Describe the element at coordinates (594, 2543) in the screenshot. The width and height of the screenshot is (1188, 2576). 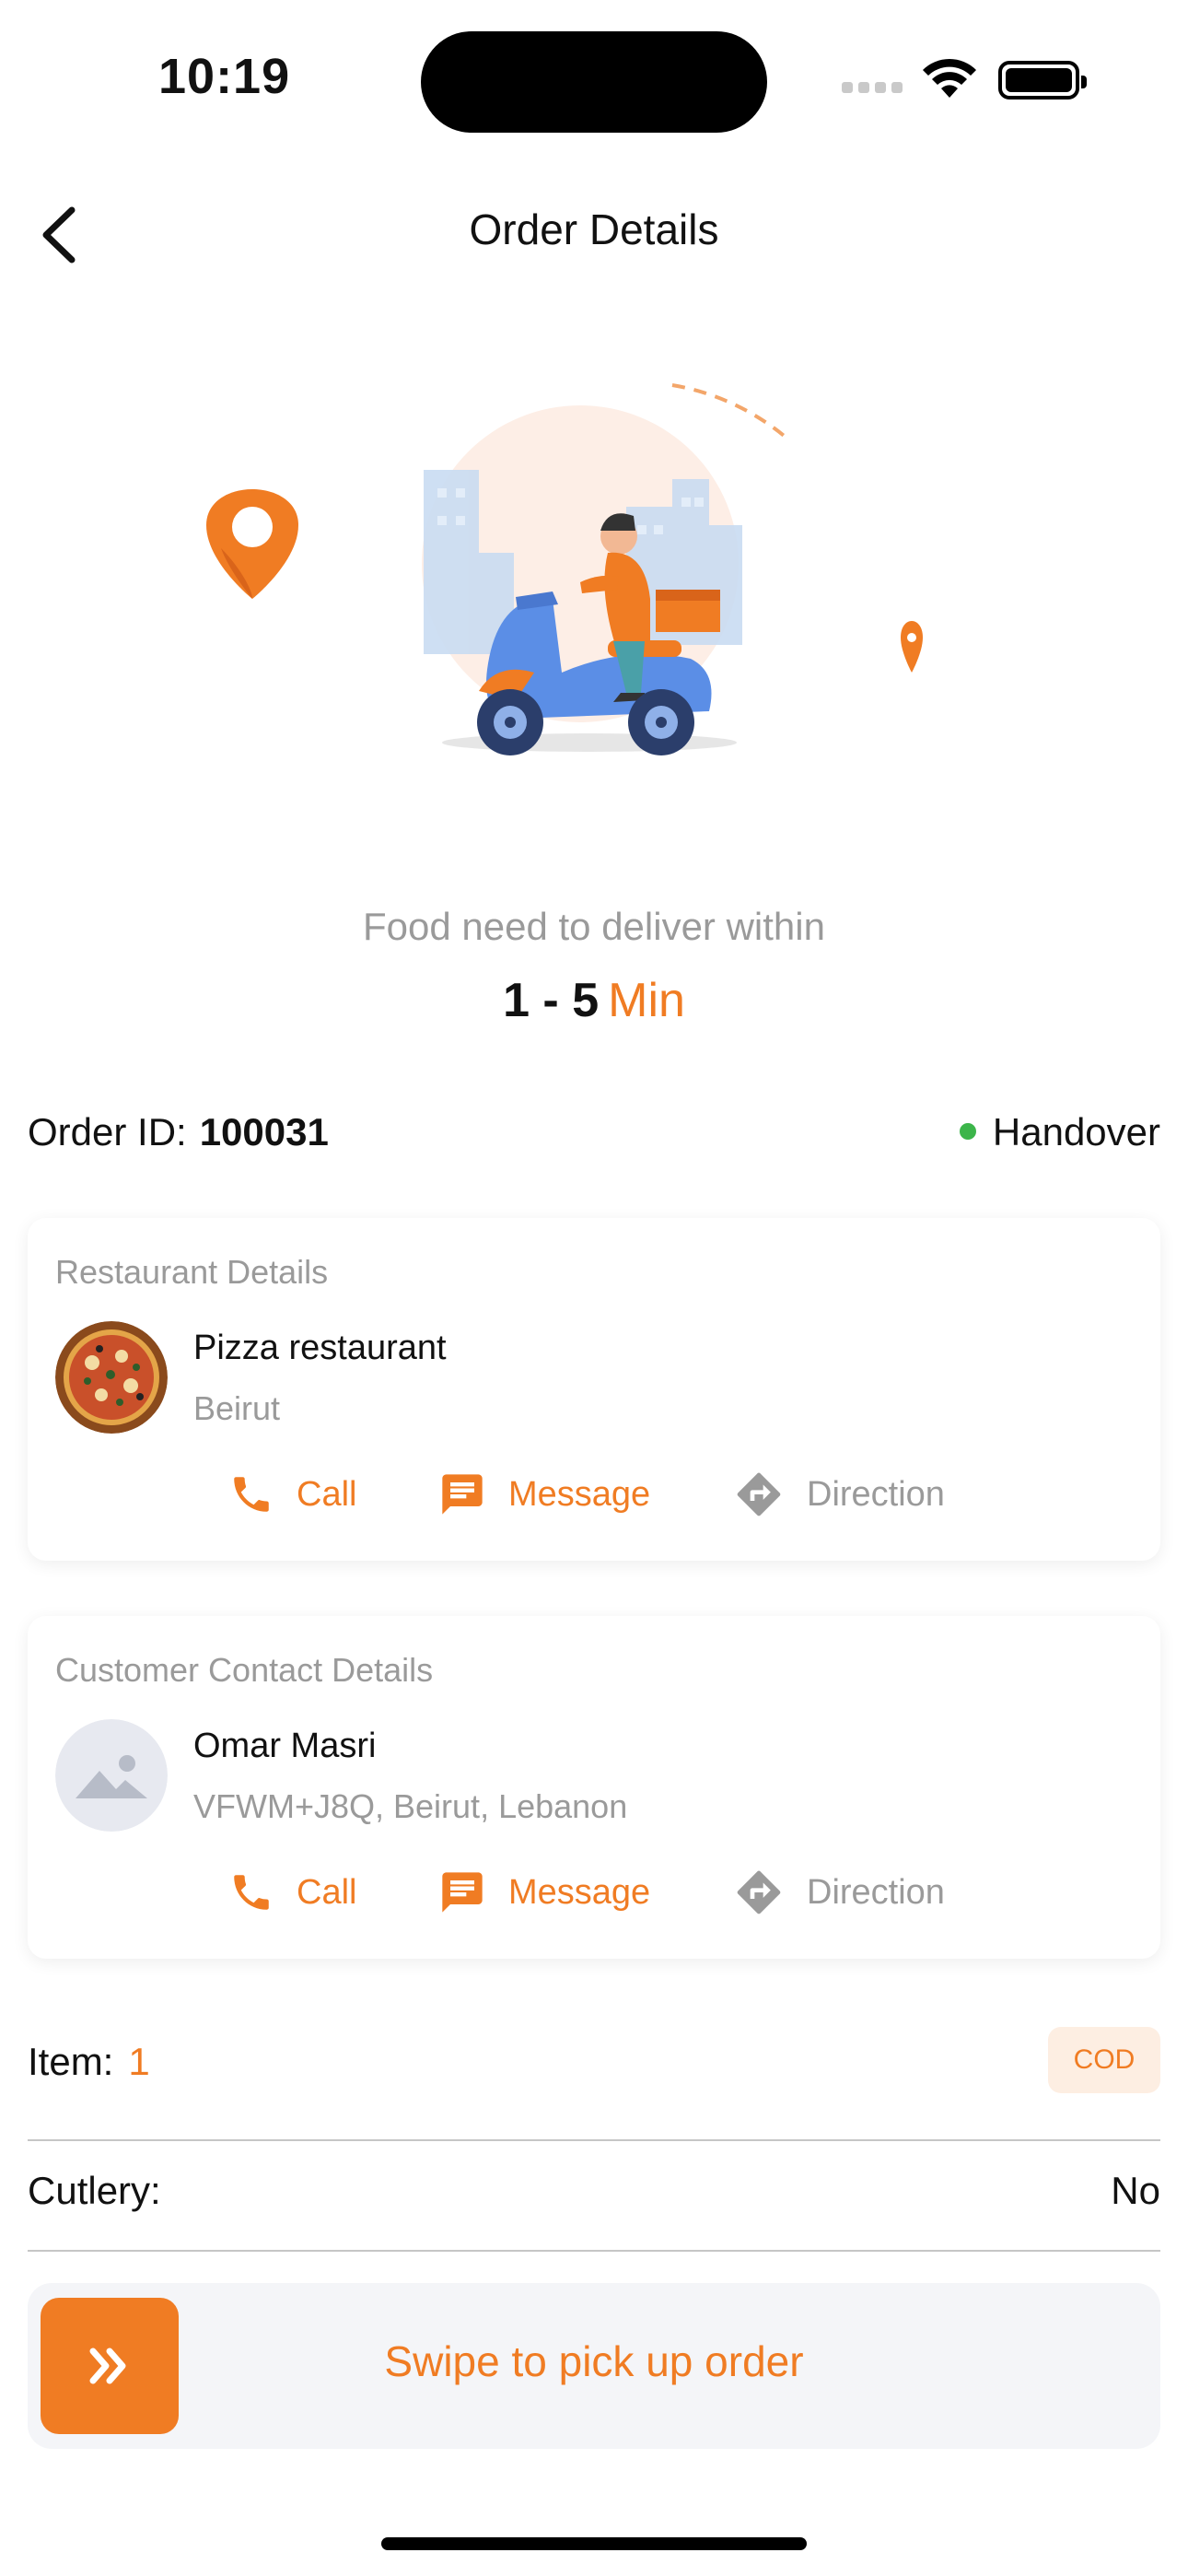
I see `home-indicator` at that location.